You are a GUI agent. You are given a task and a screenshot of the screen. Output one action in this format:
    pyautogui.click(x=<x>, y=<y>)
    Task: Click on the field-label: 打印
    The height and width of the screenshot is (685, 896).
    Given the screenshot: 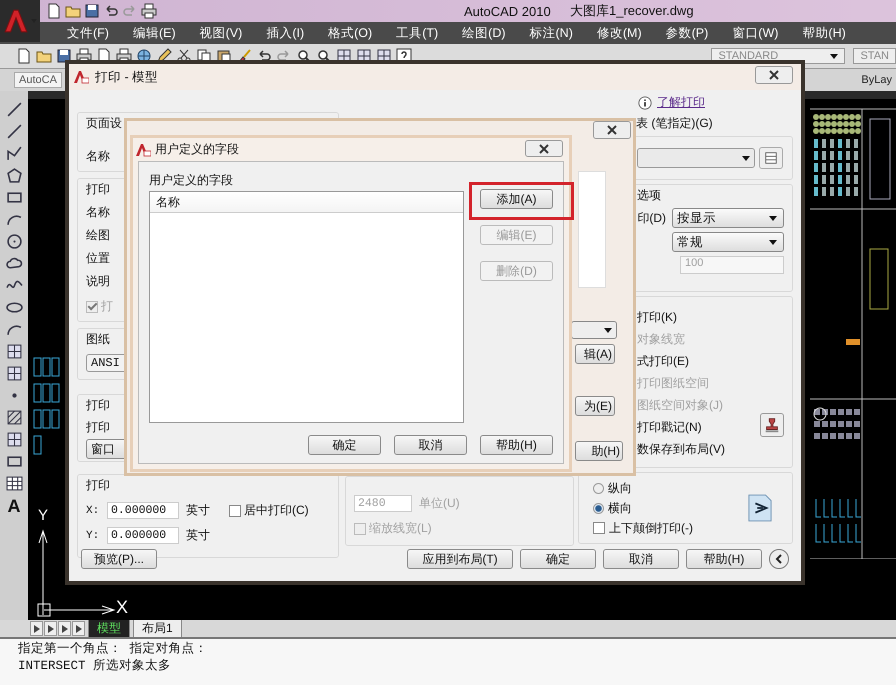 What is the action you would take?
    pyautogui.click(x=98, y=427)
    